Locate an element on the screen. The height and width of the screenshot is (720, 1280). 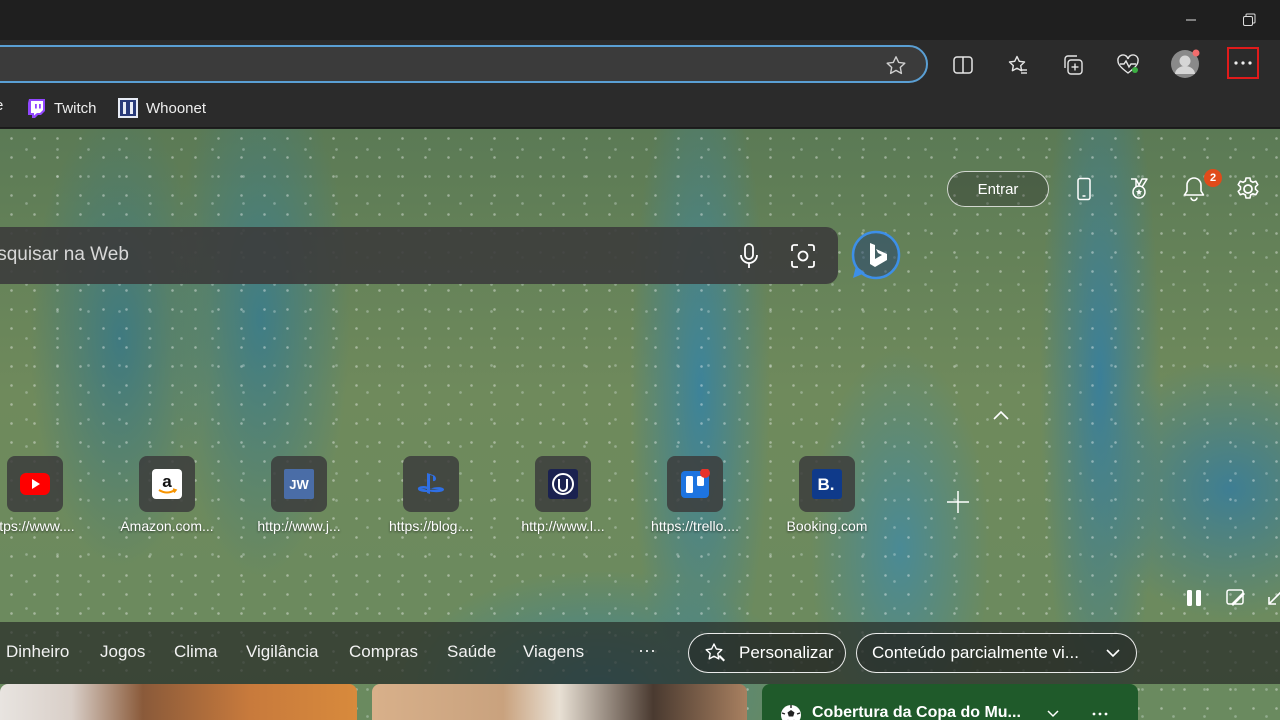
sign-in-button: Entrar is located at coordinates (998, 189).